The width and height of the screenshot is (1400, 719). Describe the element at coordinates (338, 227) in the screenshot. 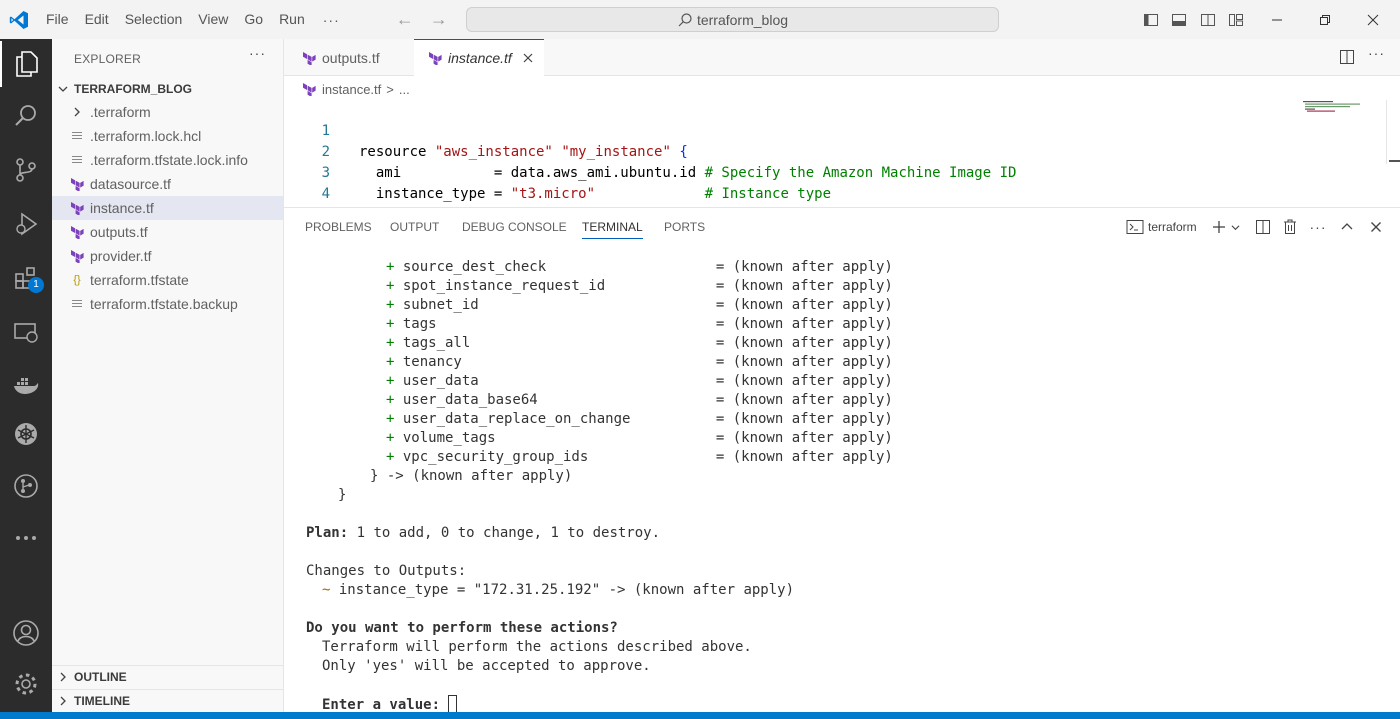

I see `tab-problems: PROBLEMS` at that location.